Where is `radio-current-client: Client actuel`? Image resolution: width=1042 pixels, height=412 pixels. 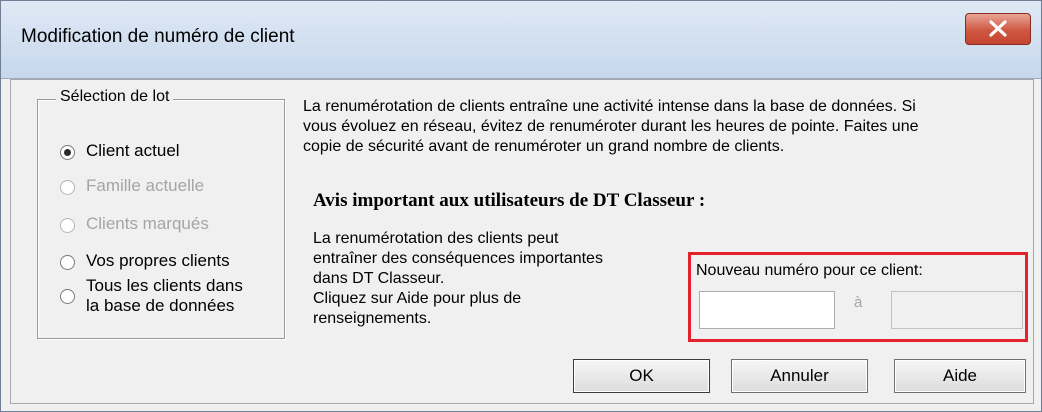
radio-current-client: Client actuel is located at coordinates (120, 151).